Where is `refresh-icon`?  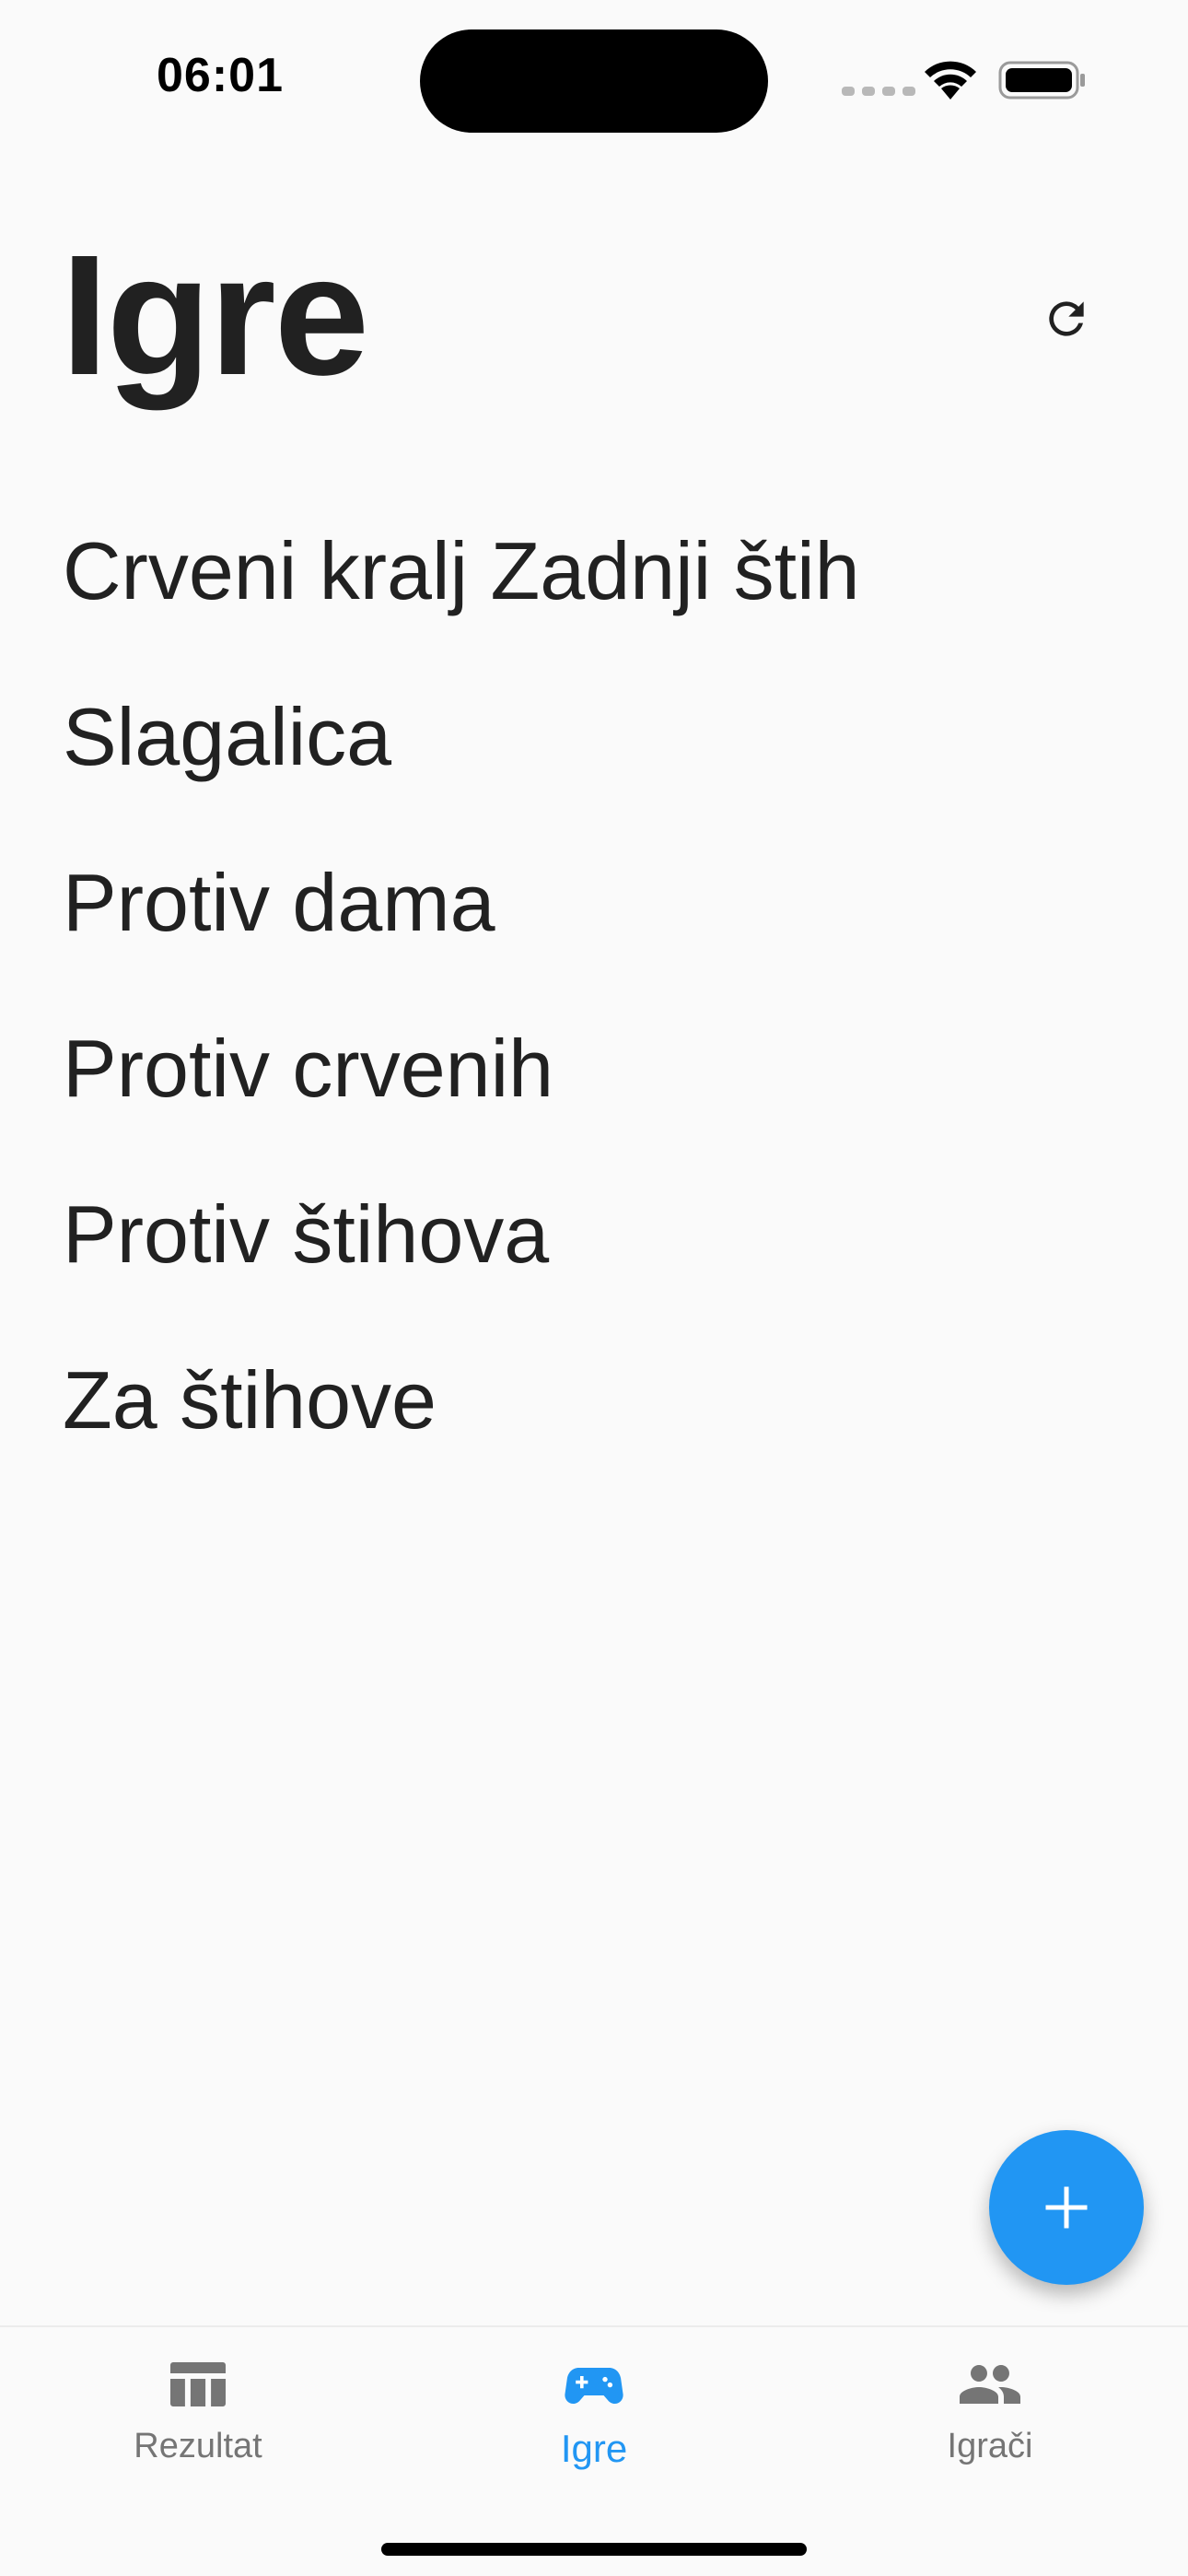
refresh-icon is located at coordinates (1066, 318).